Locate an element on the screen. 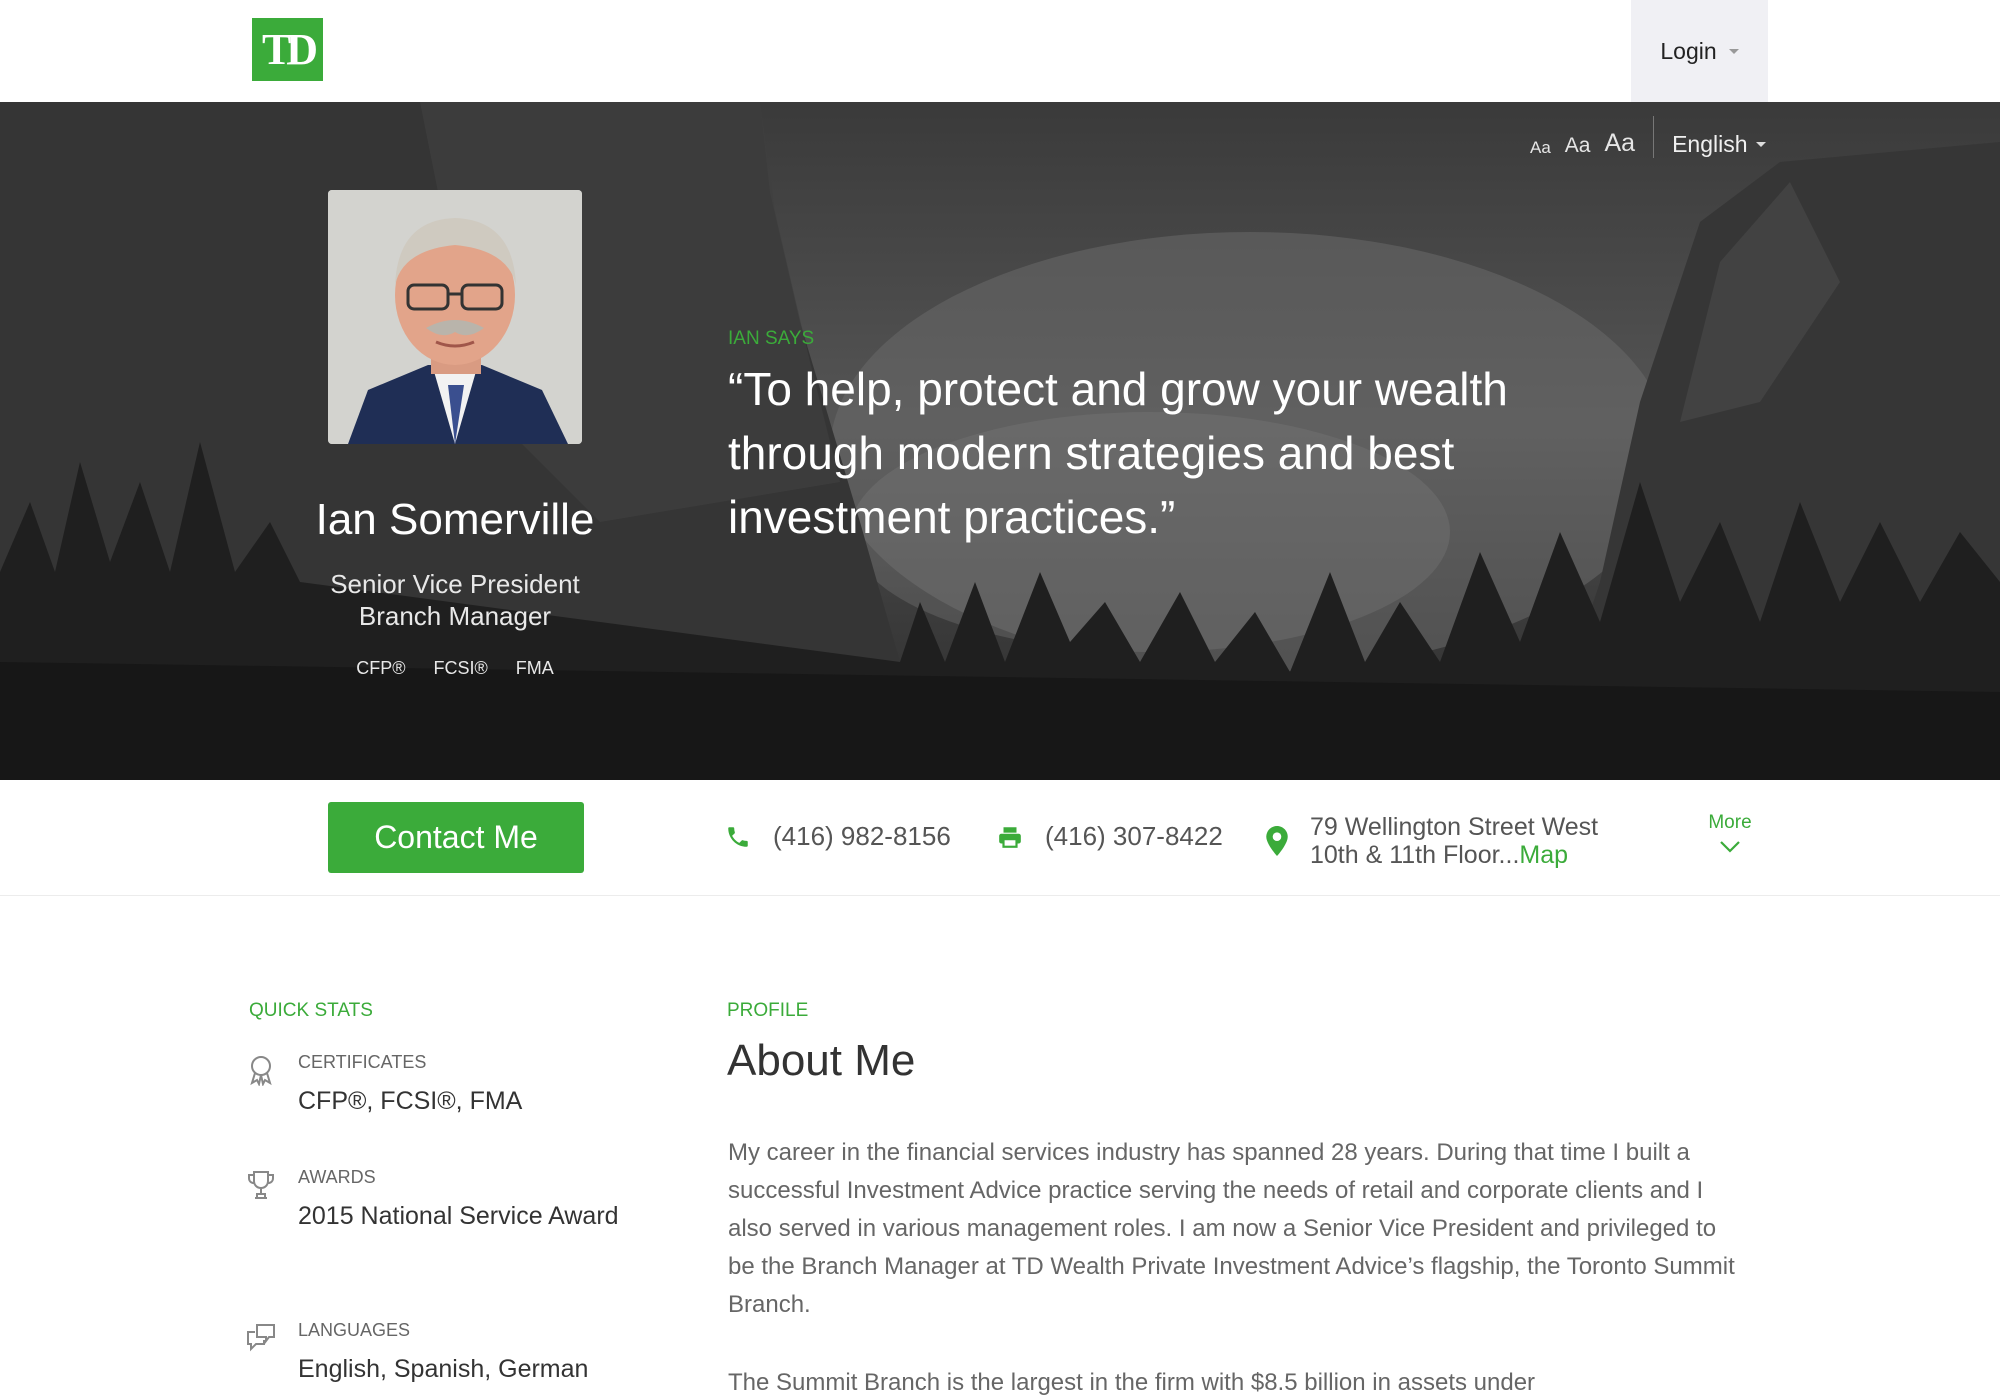  more-button: More is located at coordinates (1730, 836).